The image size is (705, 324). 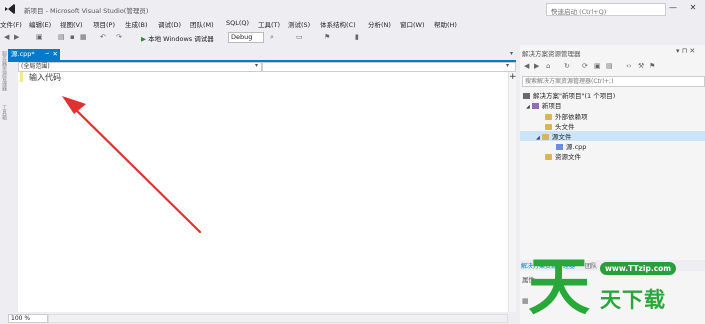 I want to click on menu-team: 团队(M), so click(x=202, y=24).